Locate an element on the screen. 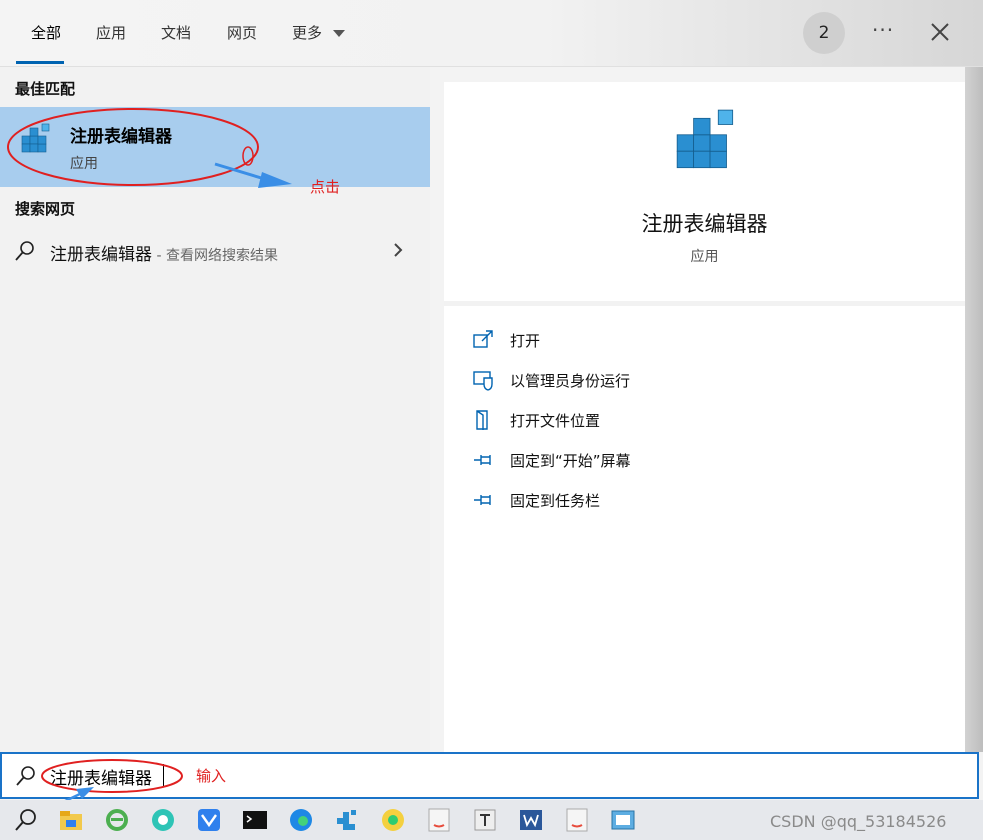  tab-web: 网页 is located at coordinates (242, 32).